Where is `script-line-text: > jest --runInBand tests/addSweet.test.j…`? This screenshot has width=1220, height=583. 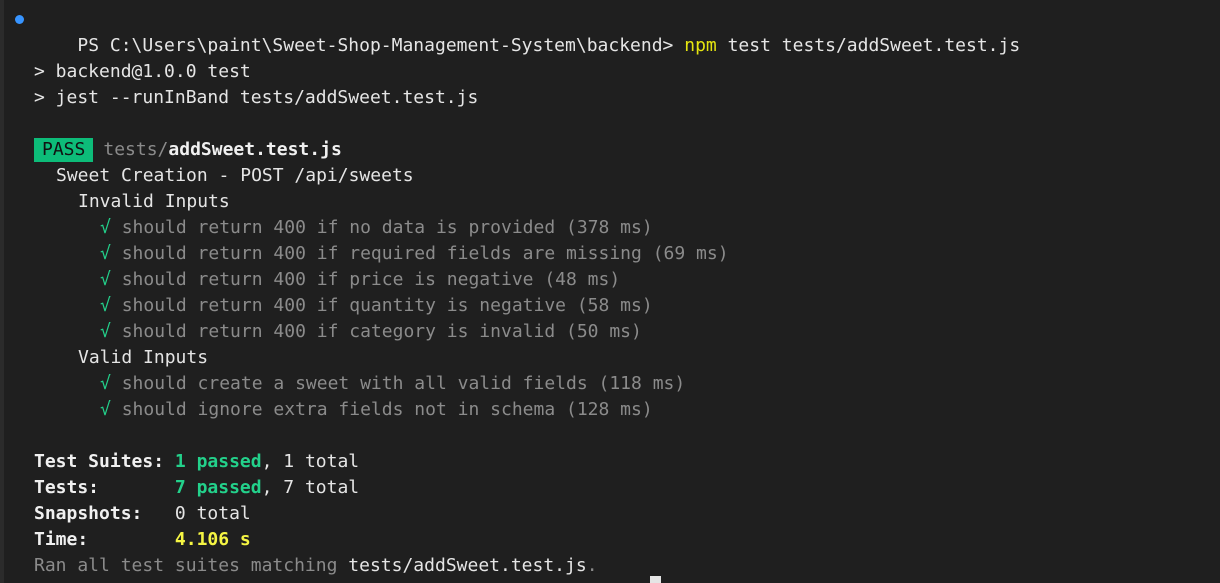
script-line-text: > jest --runInBand tests/addSweet.test.j… is located at coordinates (256, 97).